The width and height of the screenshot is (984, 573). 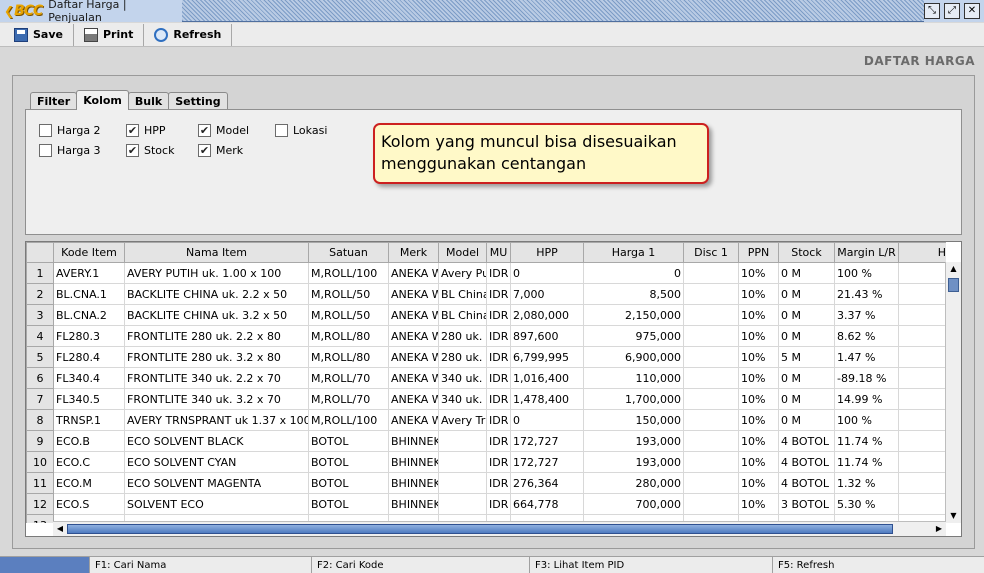 I want to click on table-cell: 8.62 %, so click(x=866, y=336).